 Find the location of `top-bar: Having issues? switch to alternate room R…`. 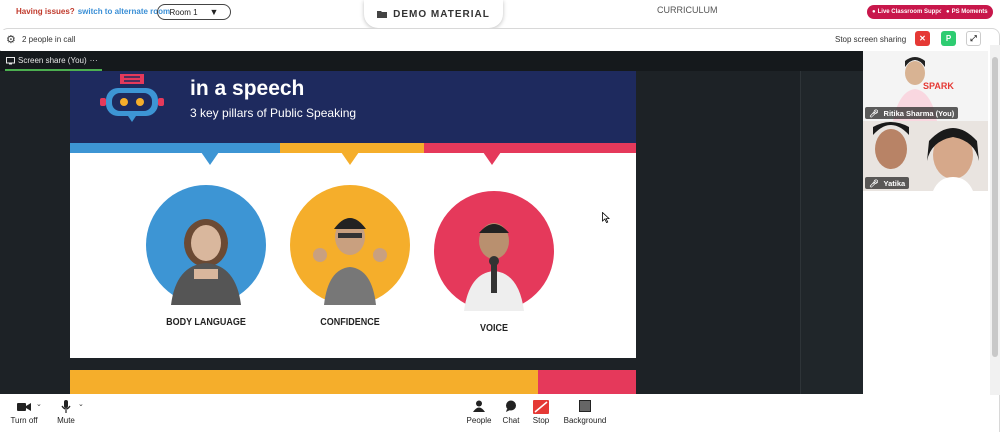

top-bar: Having issues? switch to alternate room R… is located at coordinates (500, 14).